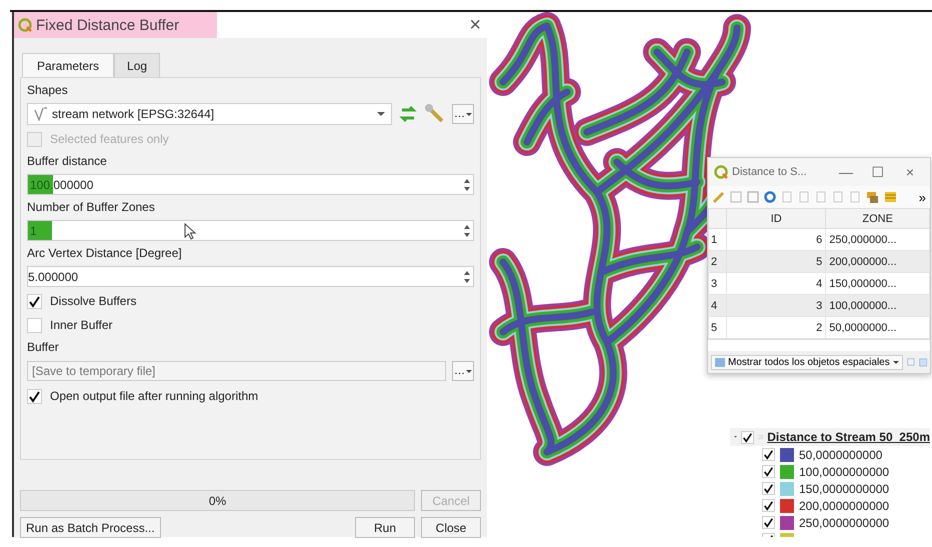  What do you see at coordinates (81, 325) in the screenshot?
I see `checkbox-label: Inner Buffer` at bounding box center [81, 325].